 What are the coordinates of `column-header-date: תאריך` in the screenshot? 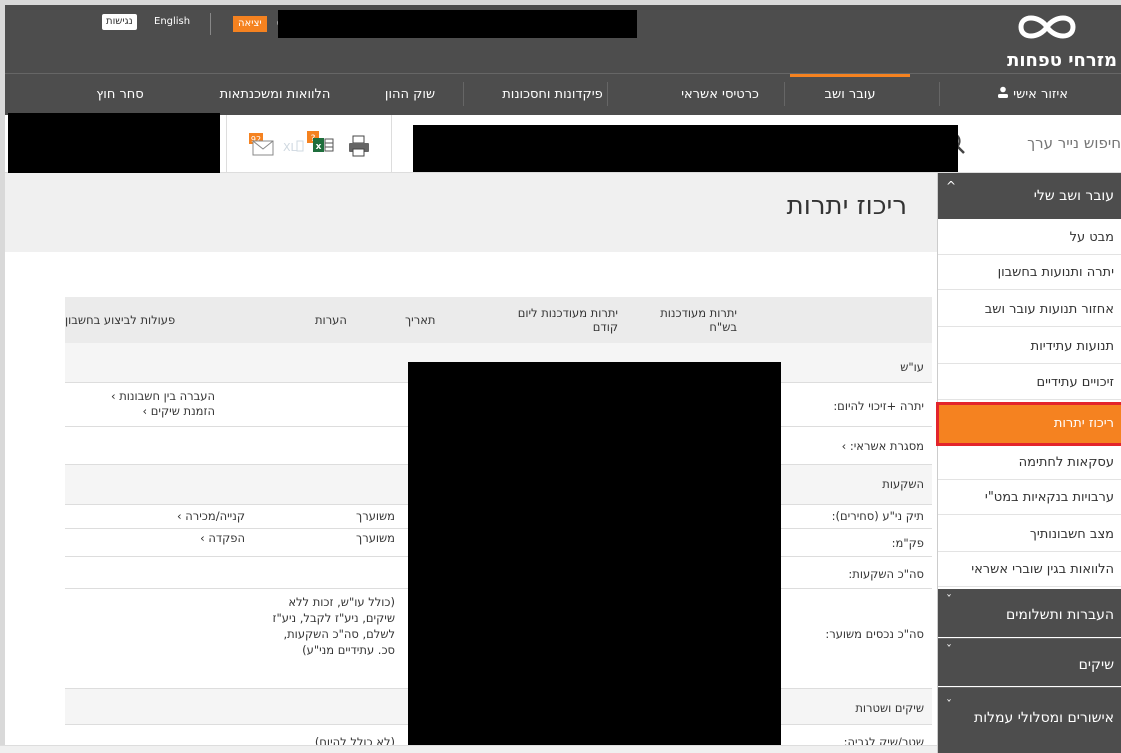 It's located at (420, 320).